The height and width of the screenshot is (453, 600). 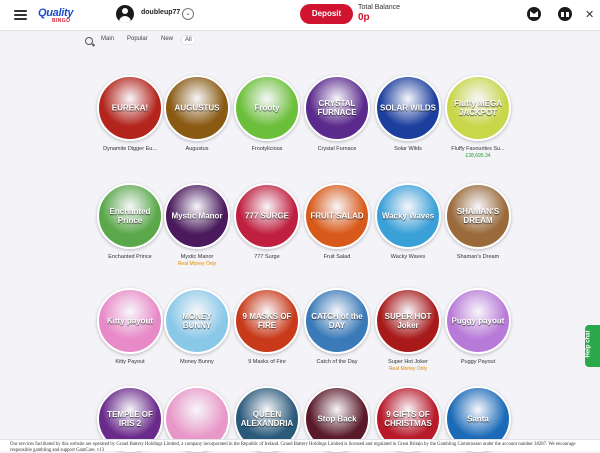 What do you see at coordinates (130, 419) in the screenshot?
I see `game-logo-text: TEMPLE OF IRIS 2` at bounding box center [130, 419].